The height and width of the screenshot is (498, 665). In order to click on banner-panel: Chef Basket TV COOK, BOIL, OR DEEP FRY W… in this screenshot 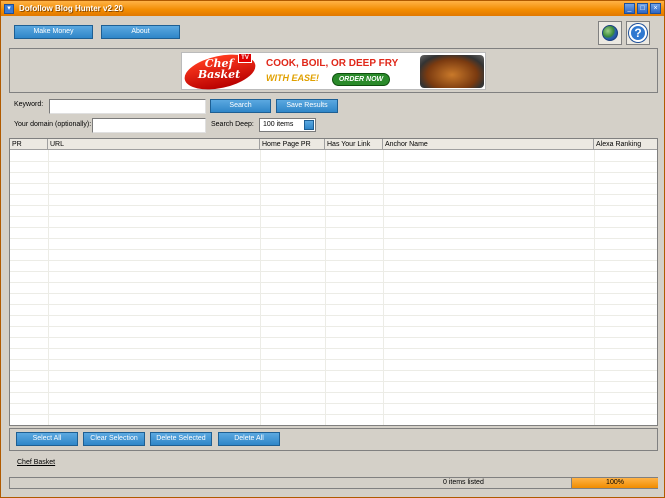, I will do `click(333, 72)`.